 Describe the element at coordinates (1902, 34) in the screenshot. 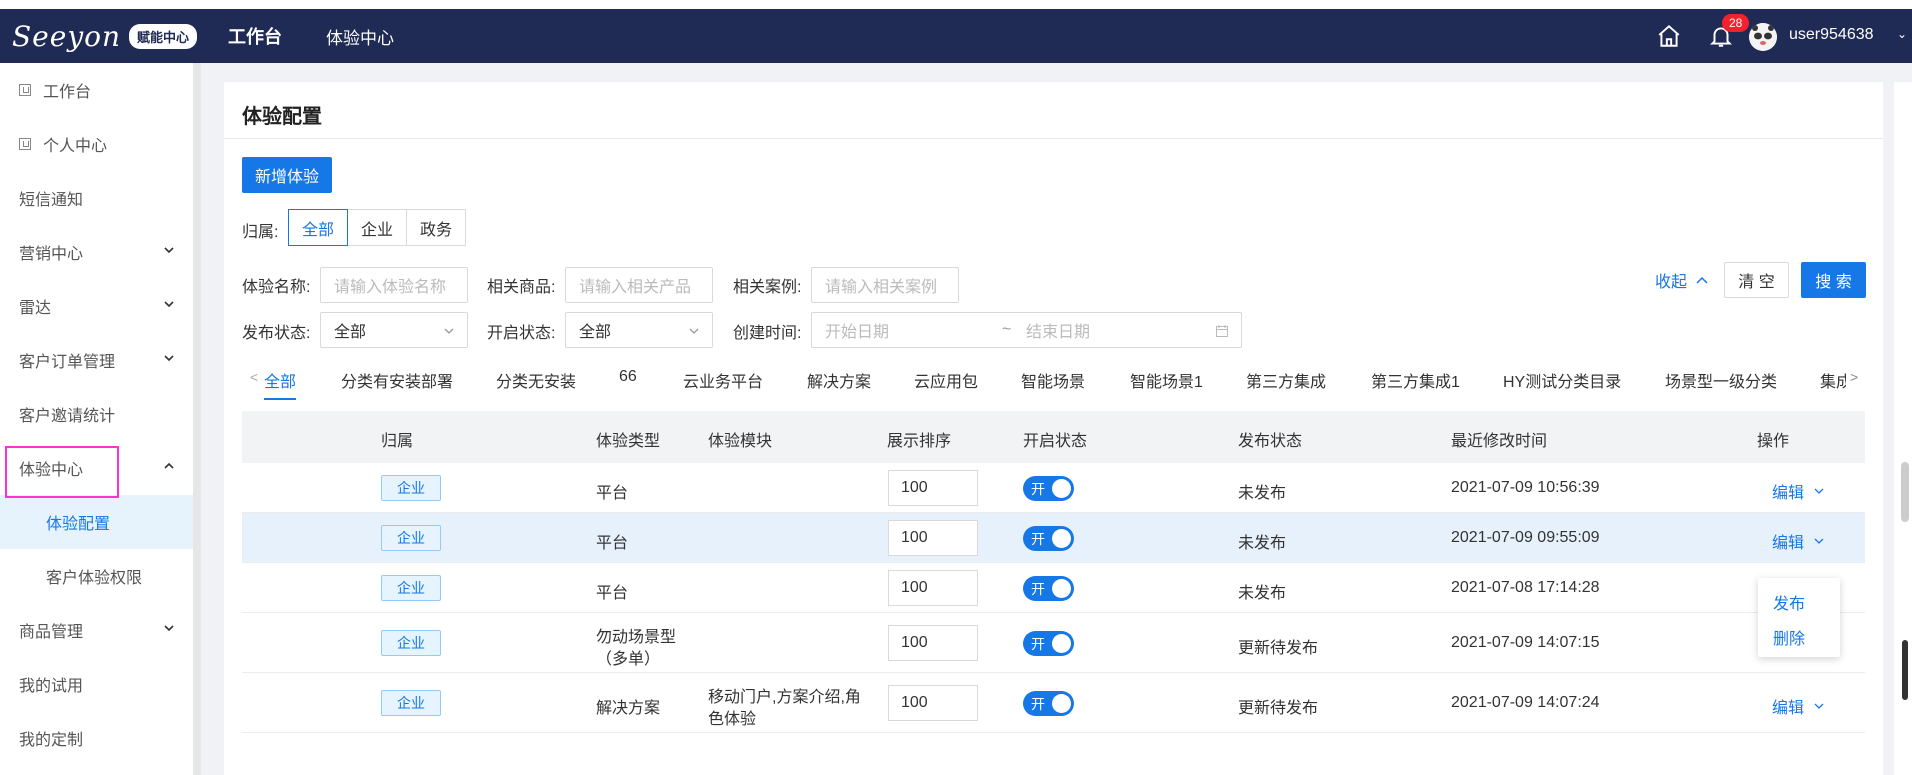

I see `user-menu-chevron-icon: ⌄` at that location.